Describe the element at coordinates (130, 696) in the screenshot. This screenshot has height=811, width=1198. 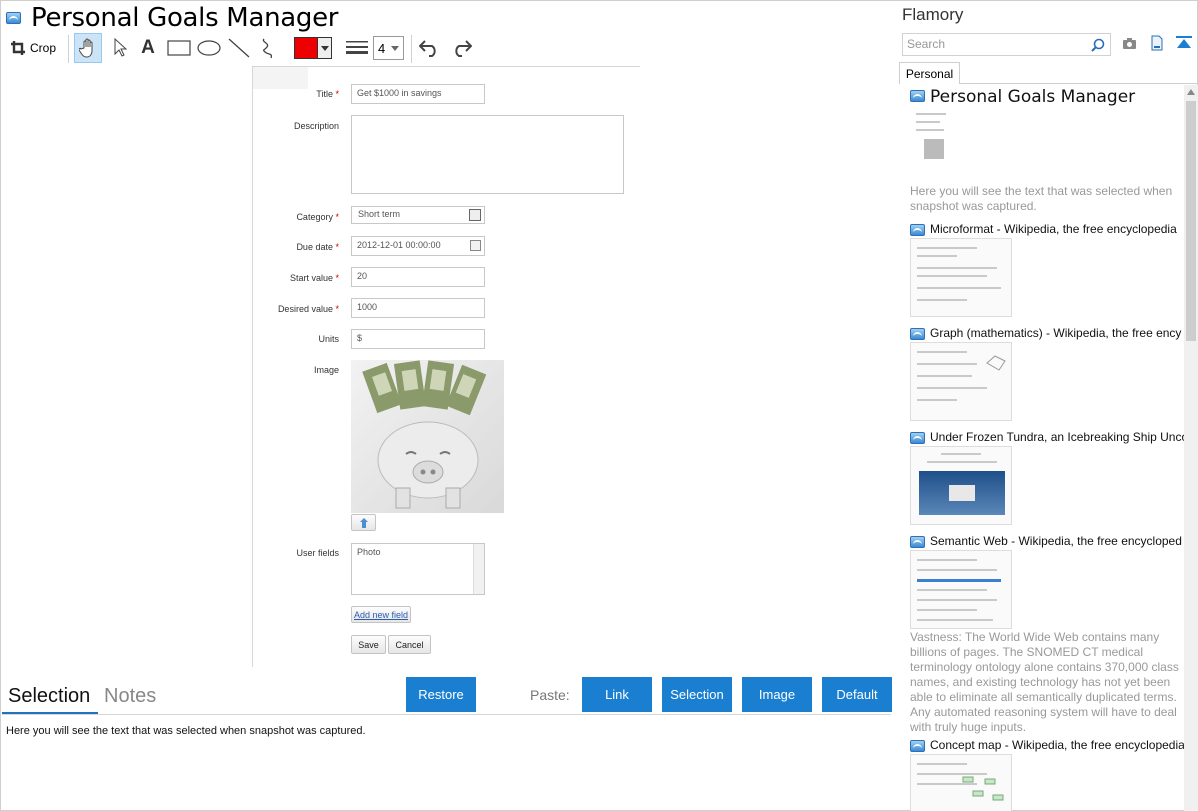
I see `tab-notes: Notes` at that location.